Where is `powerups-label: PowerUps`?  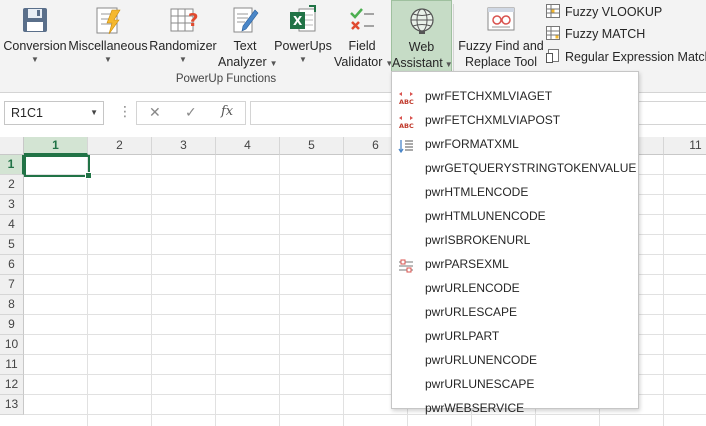 powerups-label: PowerUps is located at coordinates (303, 46).